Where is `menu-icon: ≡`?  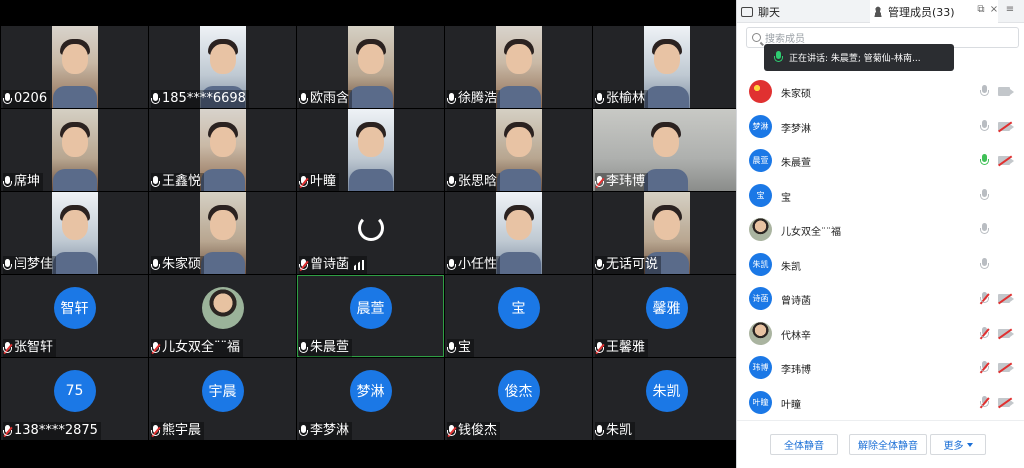
menu-icon: ≡ is located at coordinates (1010, 10).